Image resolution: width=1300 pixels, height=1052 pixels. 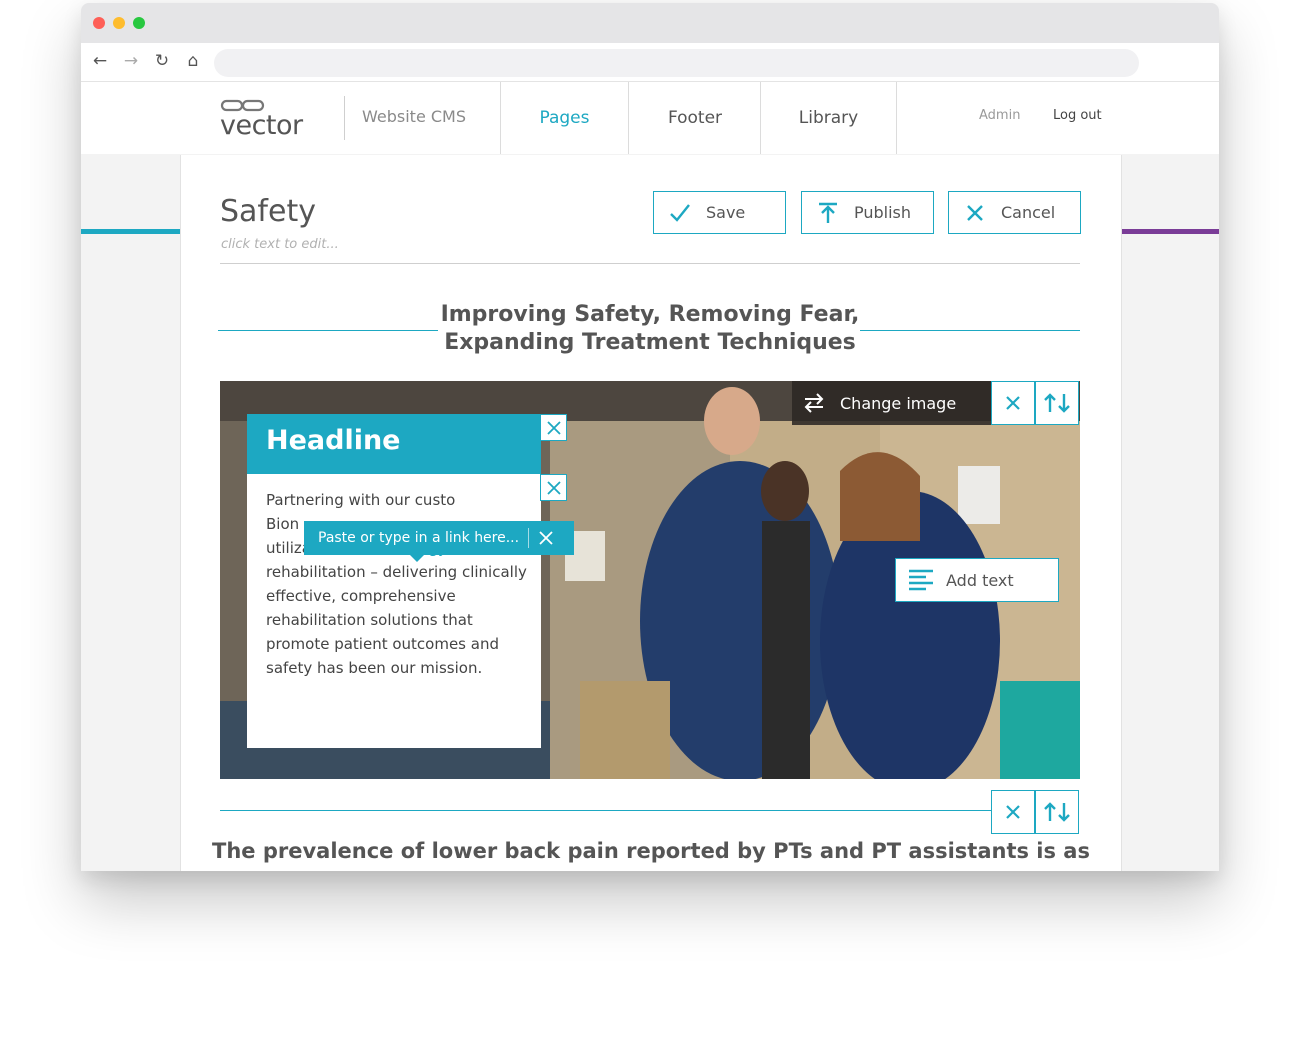 I want to click on reorder-section-button, so click(x=1057, y=812).